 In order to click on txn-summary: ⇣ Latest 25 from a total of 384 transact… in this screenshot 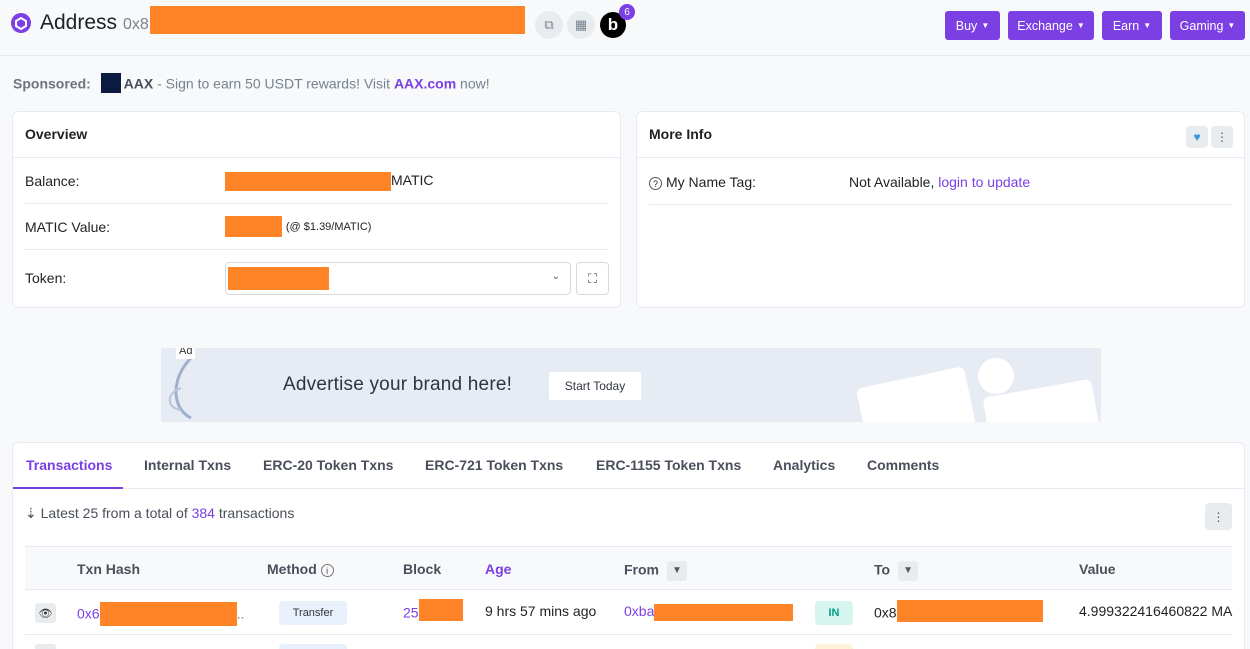, I will do `click(159, 513)`.